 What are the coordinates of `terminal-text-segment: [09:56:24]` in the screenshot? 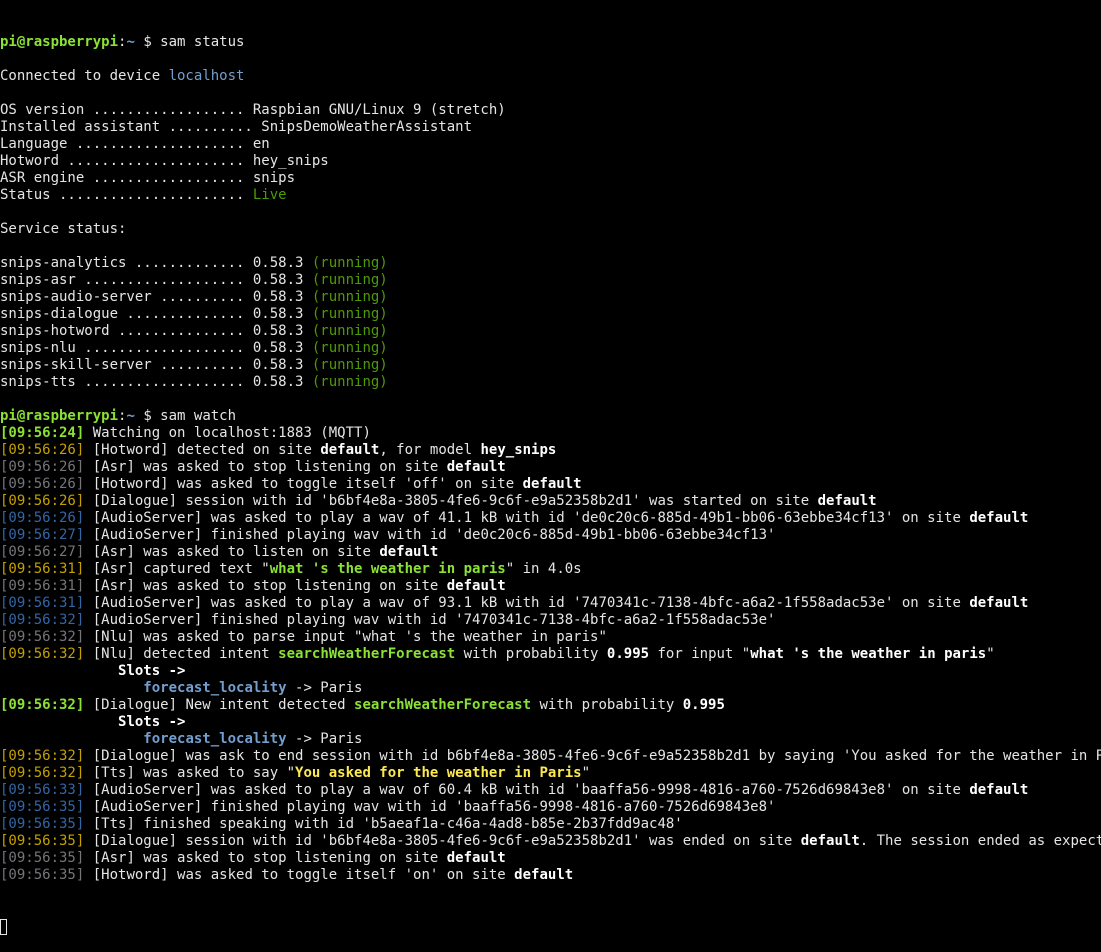 It's located at (42, 433).